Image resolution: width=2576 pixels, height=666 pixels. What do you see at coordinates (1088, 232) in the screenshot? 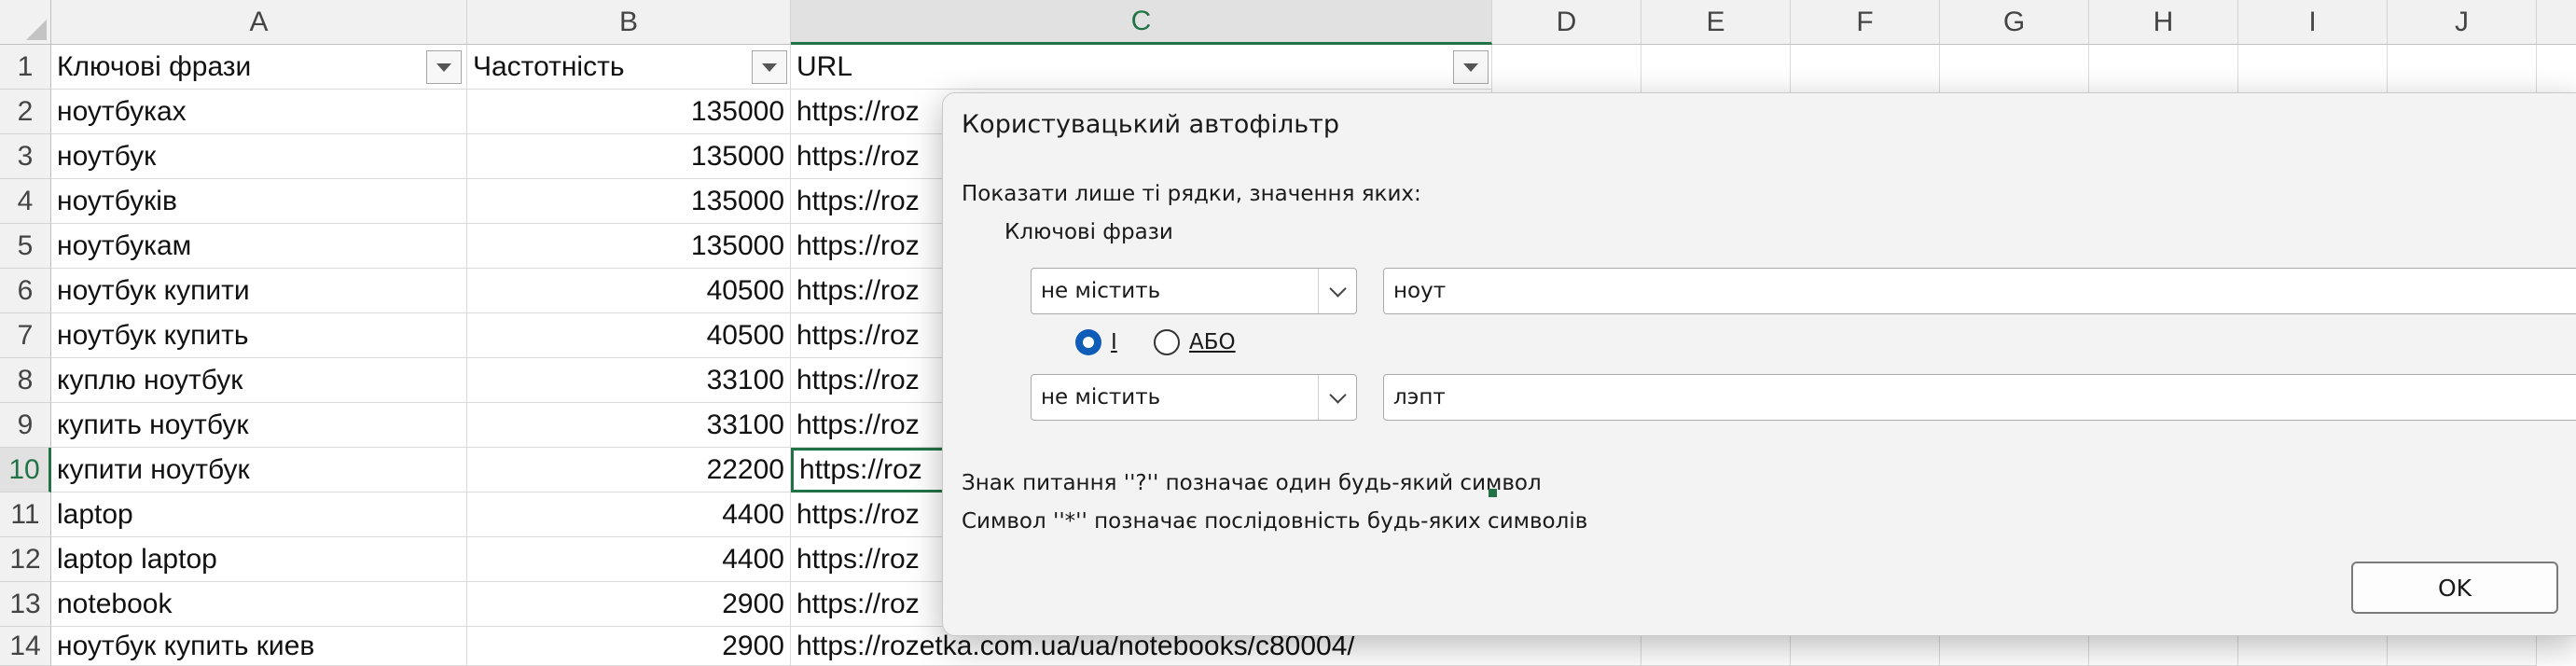
I see `field-label: Ключові фрази` at bounding box center [1088, 232].